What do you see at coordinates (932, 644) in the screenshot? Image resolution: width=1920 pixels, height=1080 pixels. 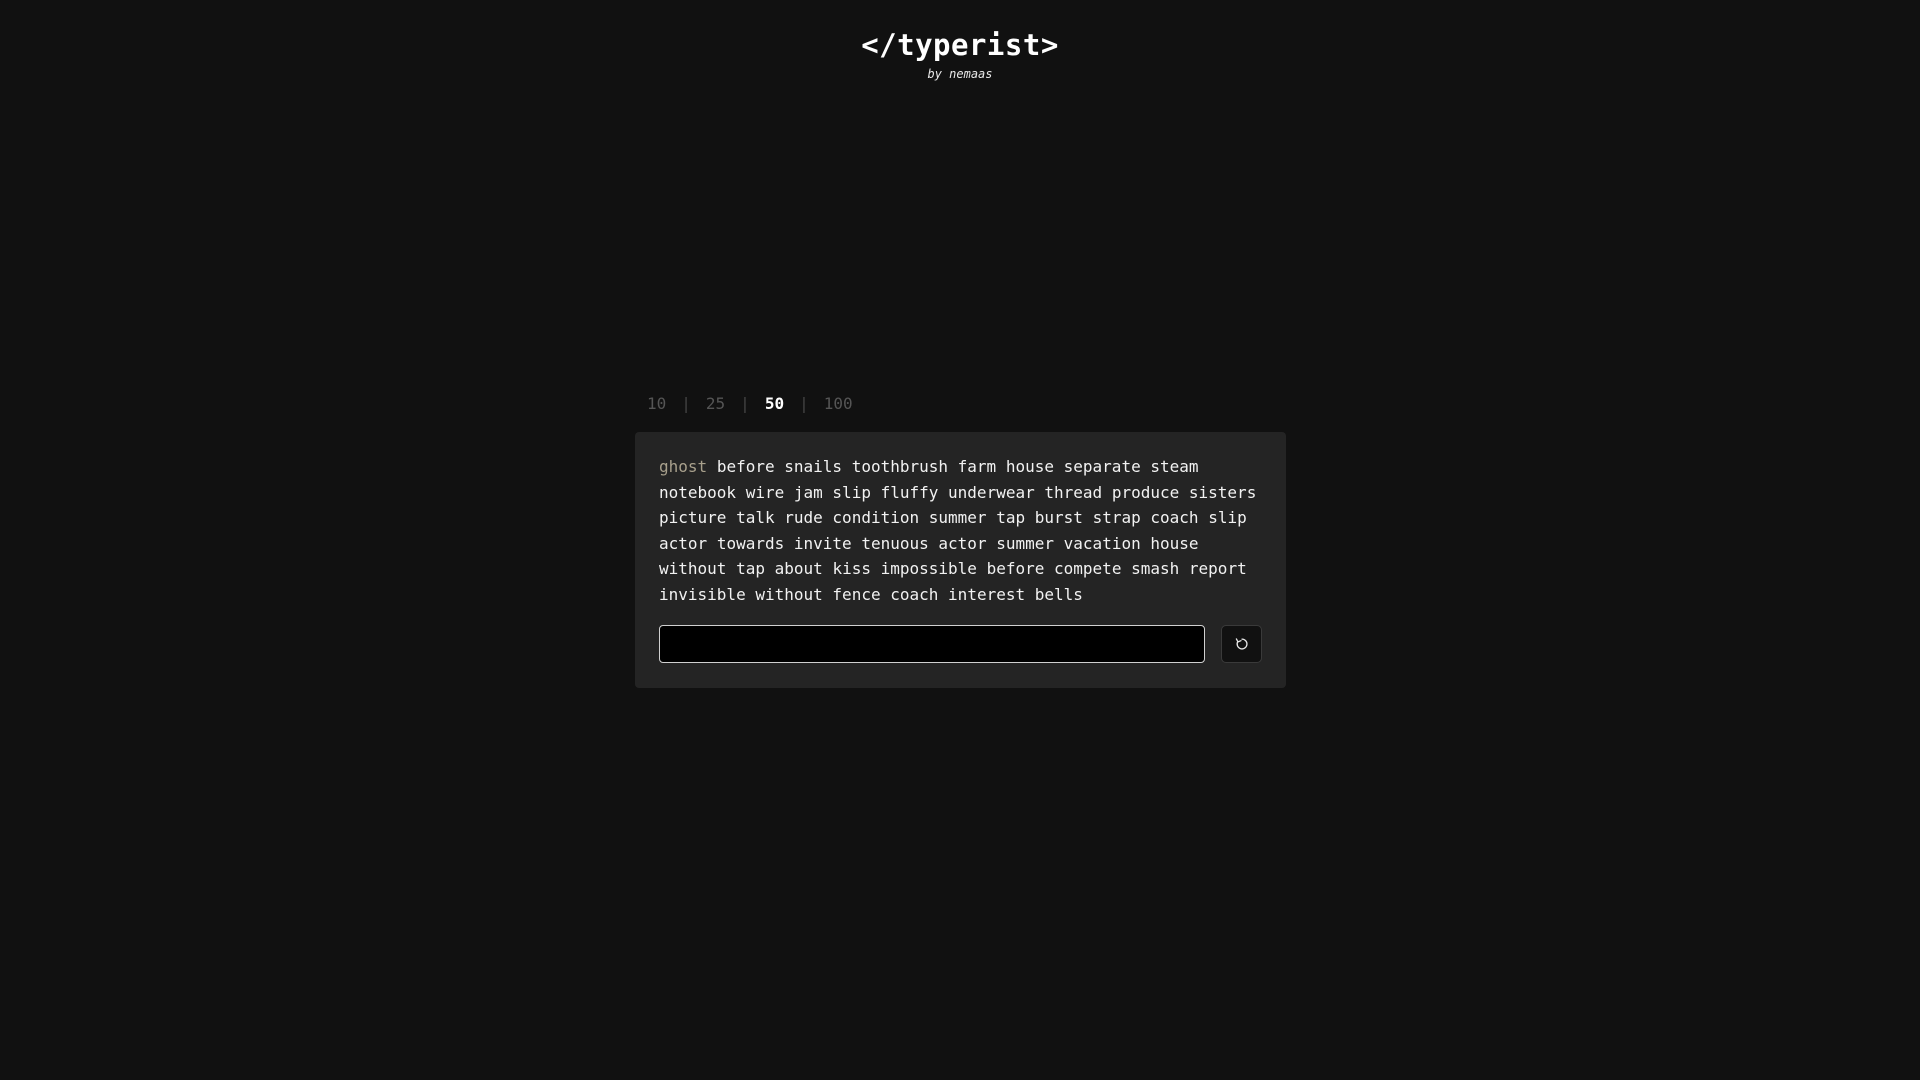 I see `typing-input` at bounding box center [932, 644].